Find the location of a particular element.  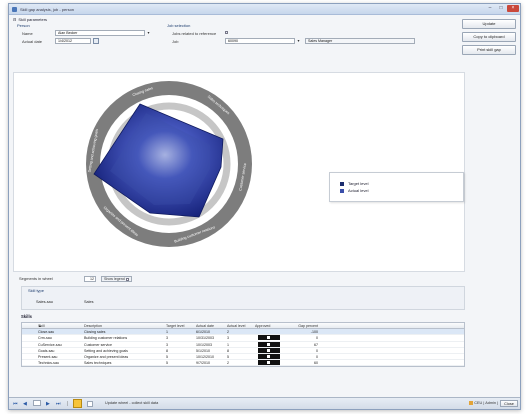

previous-record-icon: ◀ is located at coordinates (25, 404).